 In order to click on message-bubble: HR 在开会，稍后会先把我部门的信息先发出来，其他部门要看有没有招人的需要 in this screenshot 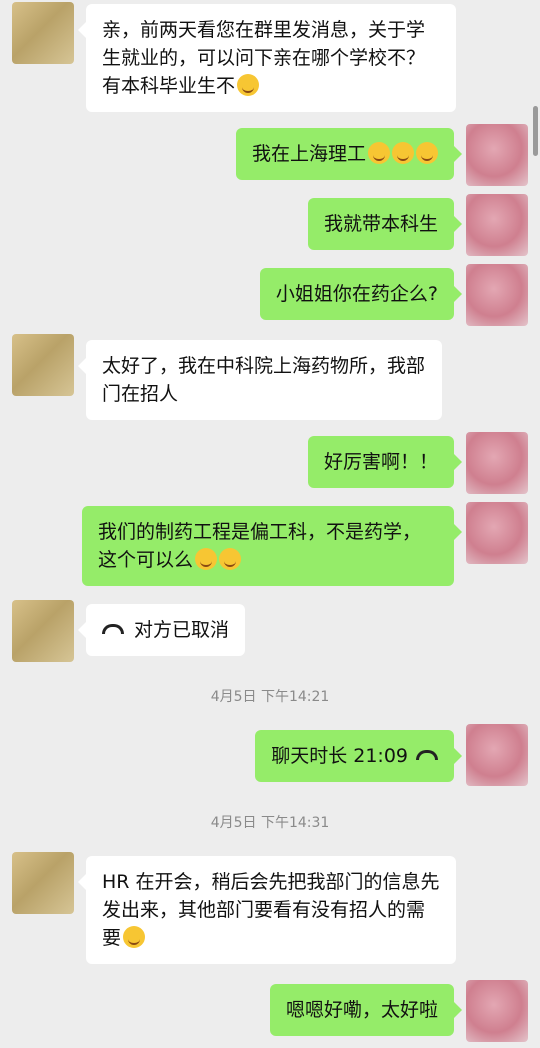, I will do `click(267, 910)`.